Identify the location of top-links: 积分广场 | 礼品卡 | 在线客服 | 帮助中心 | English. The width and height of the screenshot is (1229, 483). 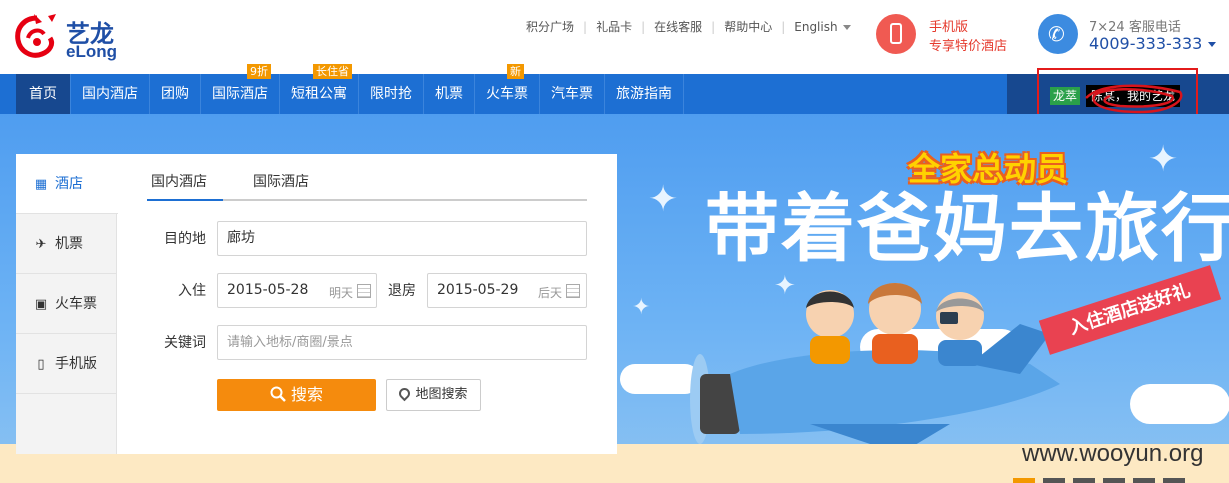
(688, 26).